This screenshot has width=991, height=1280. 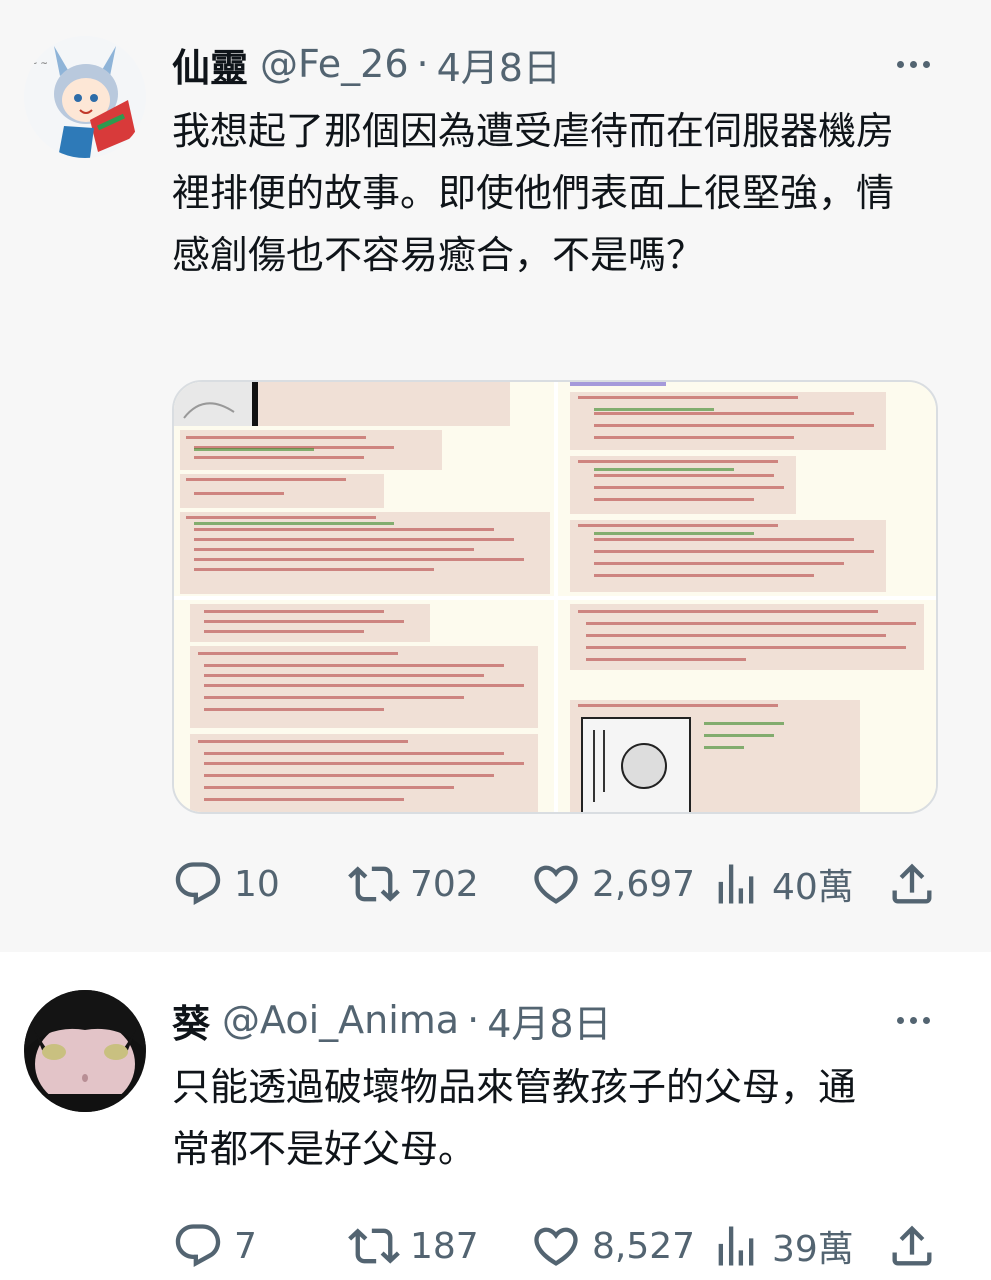 What do you see at coordinates (644, 1246) in the screenshot?
I see `like-count: 8,527` at bounding box center [644, 1246].